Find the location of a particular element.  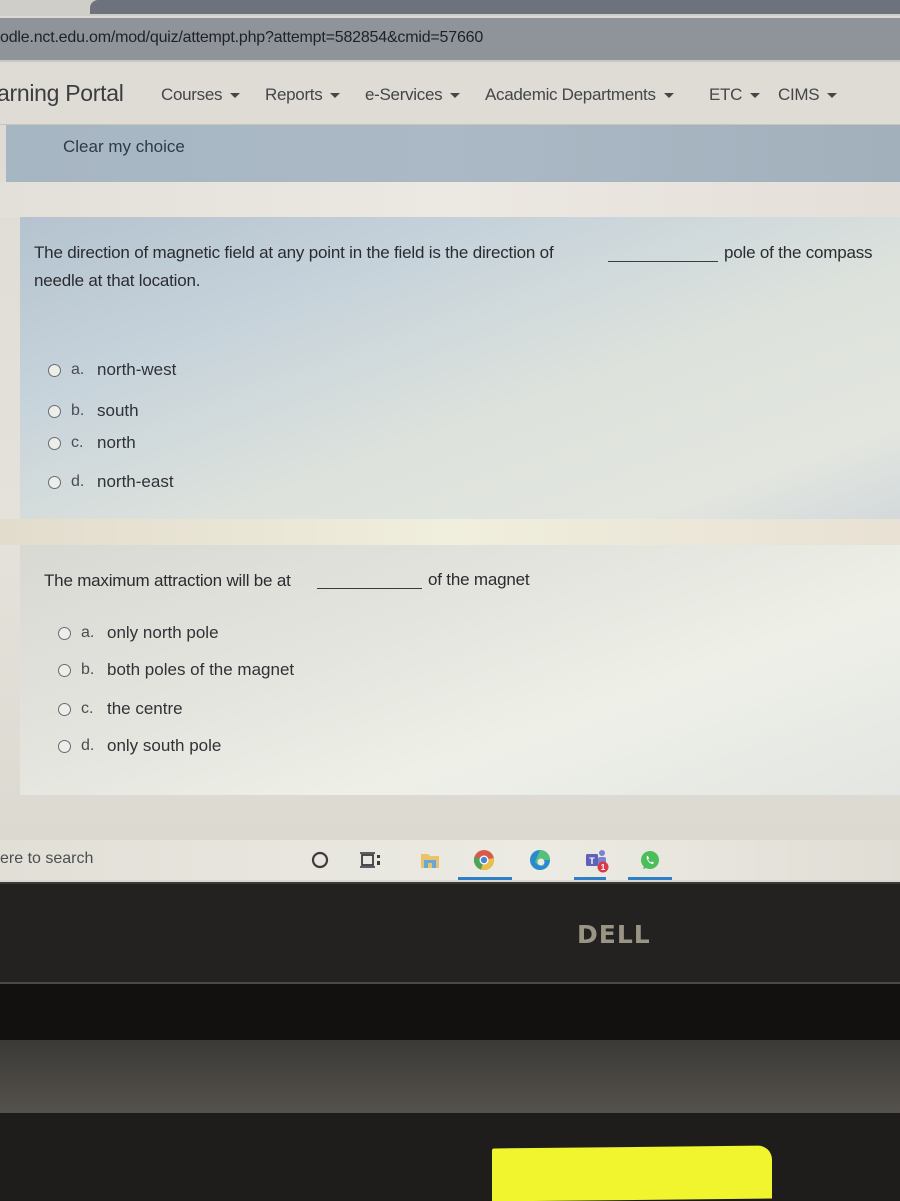

nav-menu-etc: ETC is located at coordinates (735, 95).